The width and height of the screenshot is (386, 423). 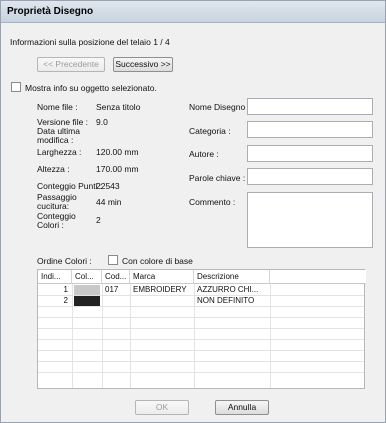 What do you see at coordinates (117, 152) in the screenshot?
I see `width-value: 120.00 mm` at bounding box center [117, 152].